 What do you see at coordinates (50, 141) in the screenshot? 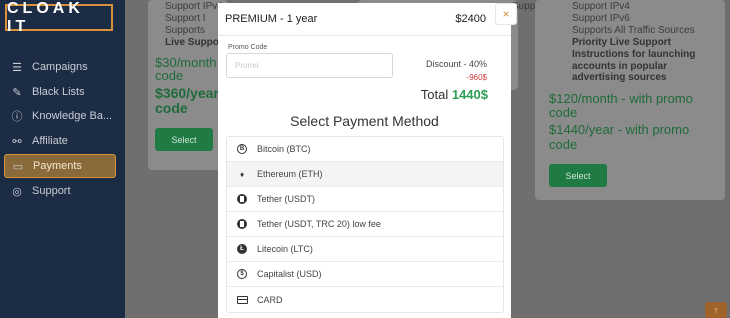
I see `sidebar-item-label: Affiliate` at bounding box center [50, 141].